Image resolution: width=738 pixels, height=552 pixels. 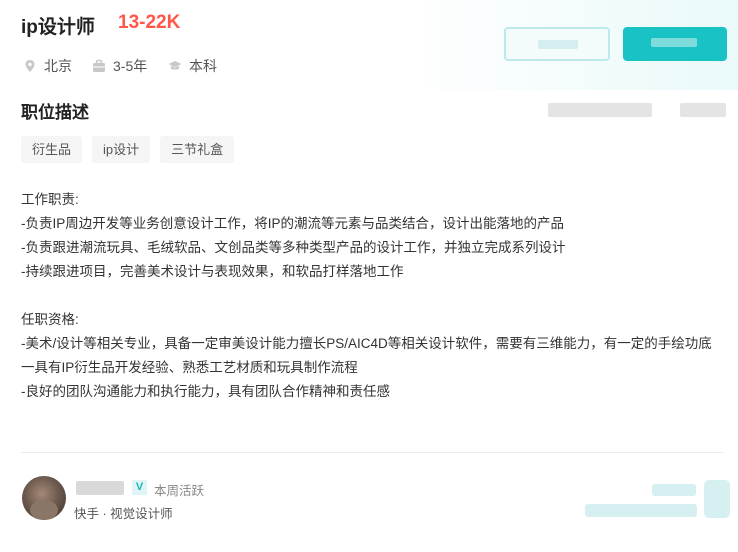 What do you see at coordinates (50, 319) in the screenshot?
I see `description-line: 任职资格:` at bounding box center [50, 319].